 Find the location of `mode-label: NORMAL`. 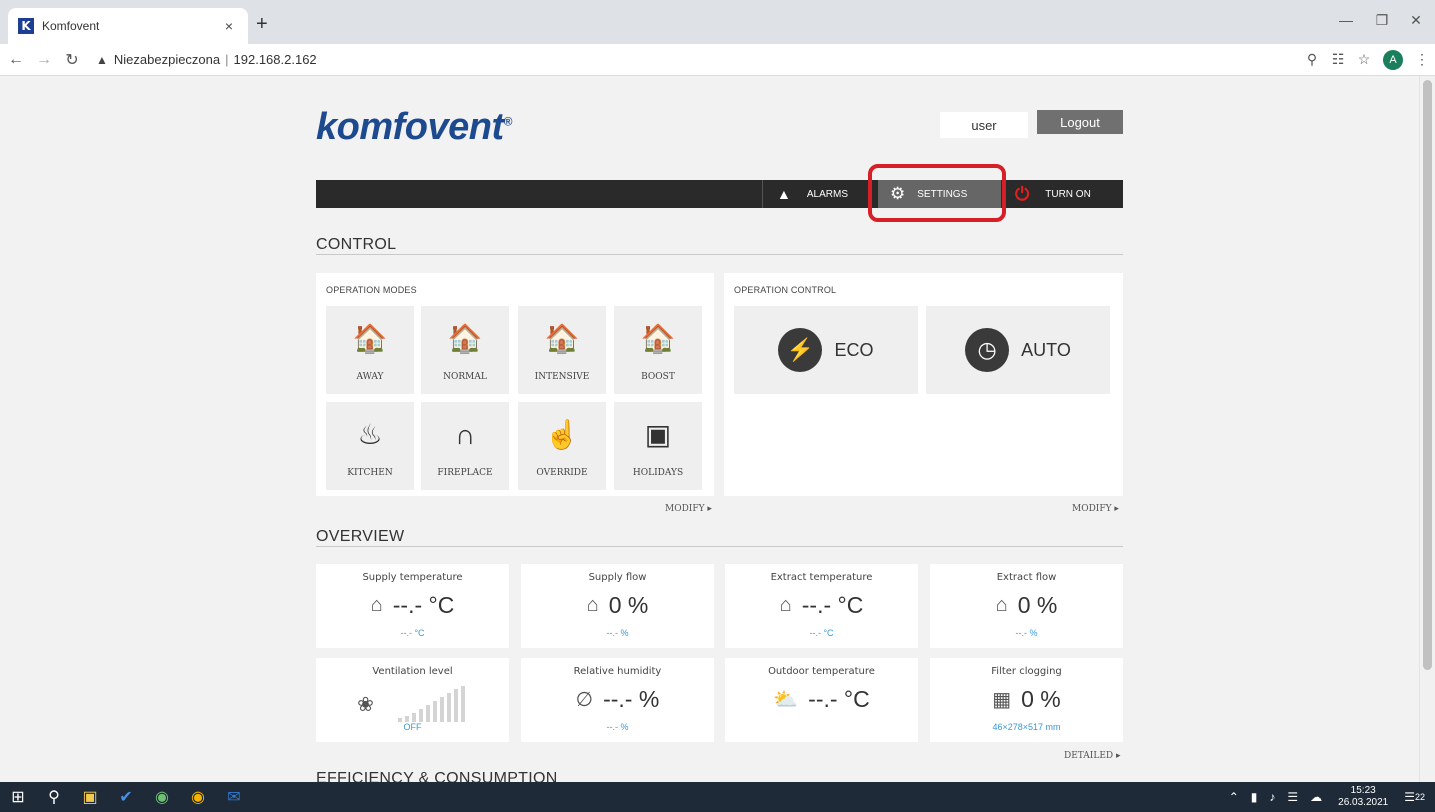

mode-label: NORMAL is located at coordinates (465, 377).